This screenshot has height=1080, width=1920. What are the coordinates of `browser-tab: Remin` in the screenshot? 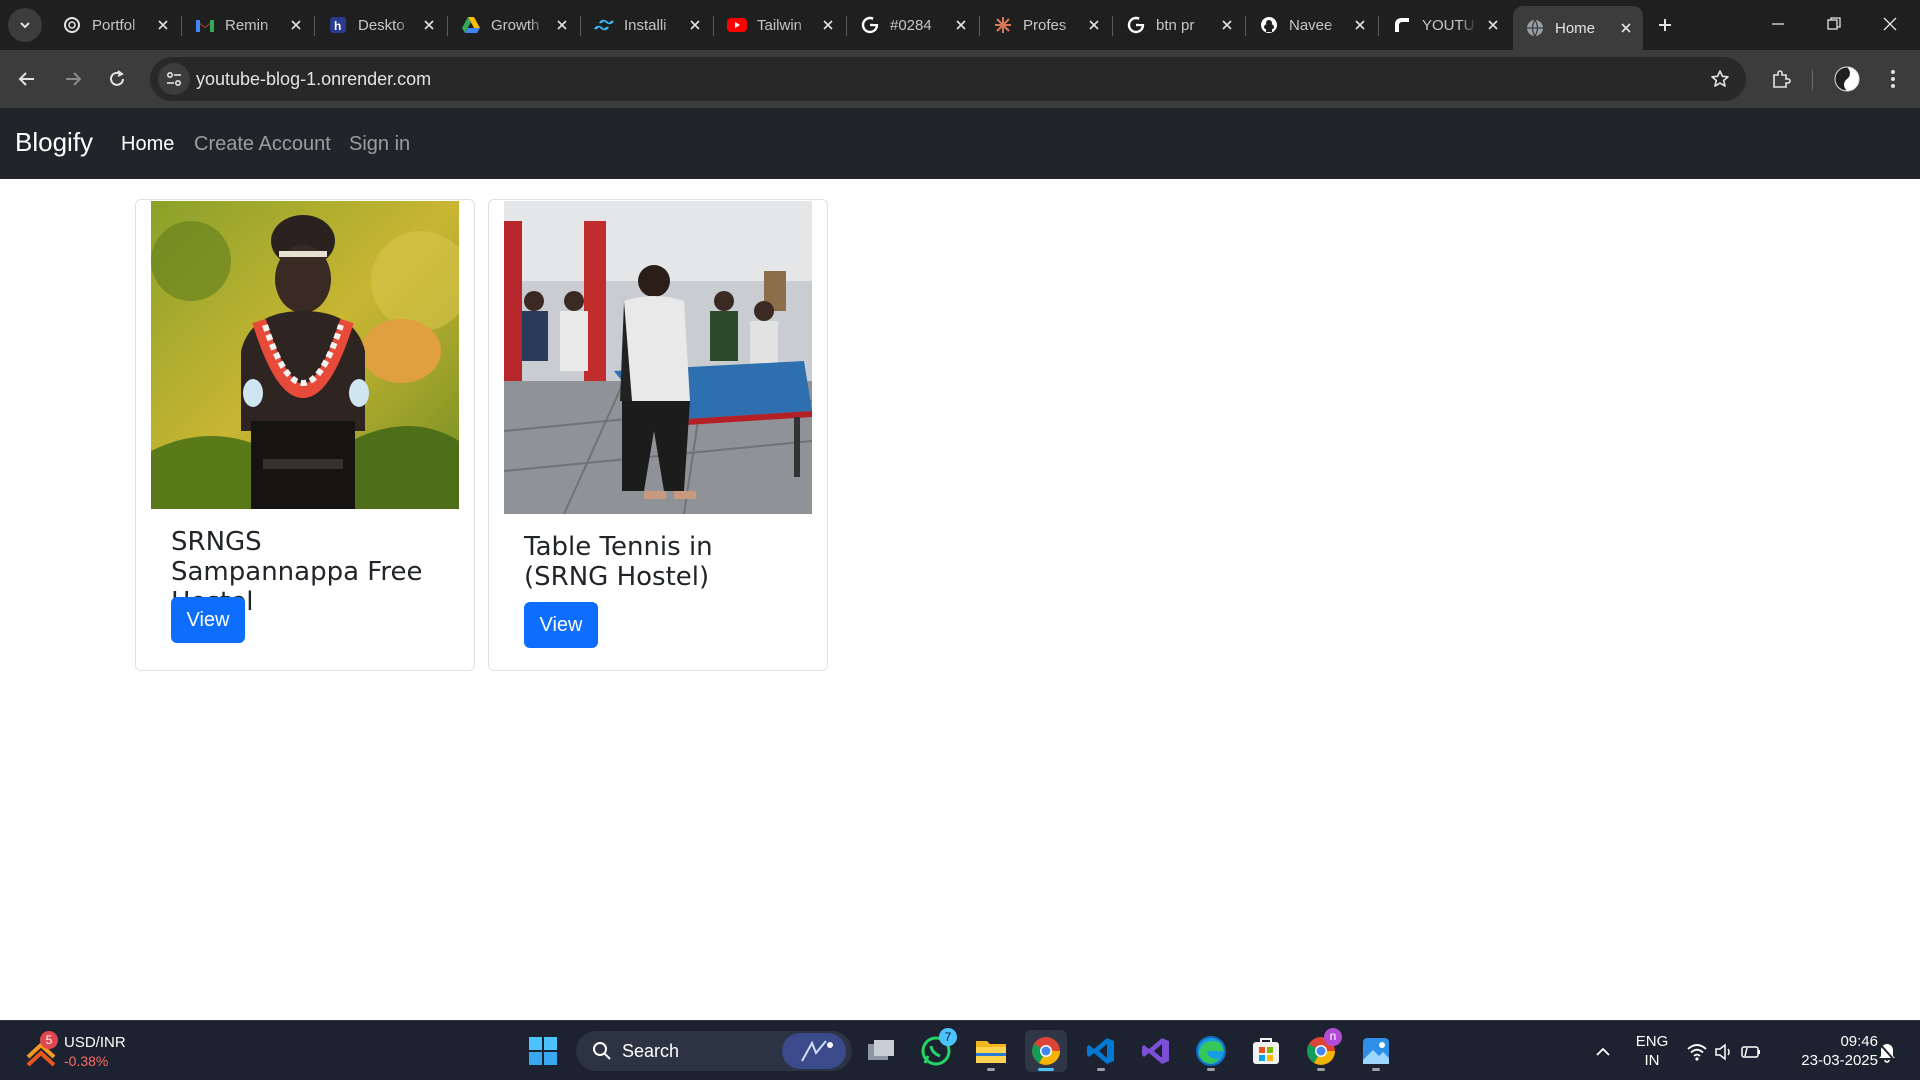 It's located at (248, 25).